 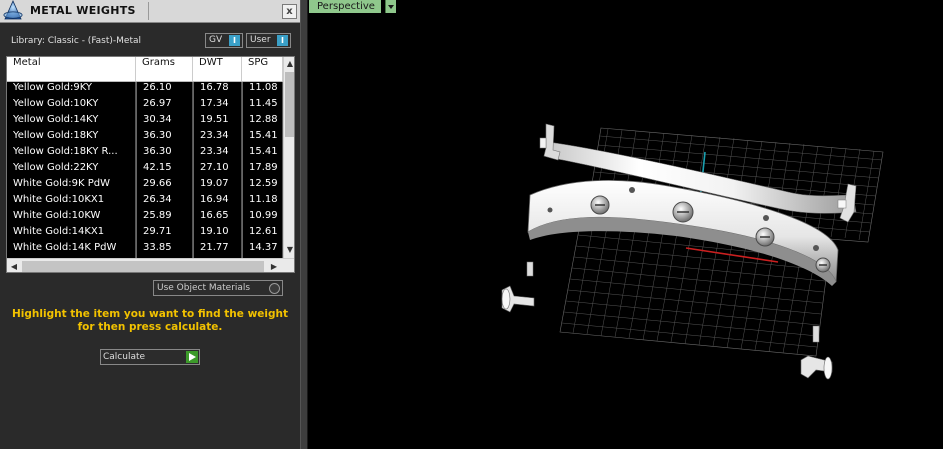 I want to click on cell-metal: Yellow Gold:18KY, so click(x=71, y=138).